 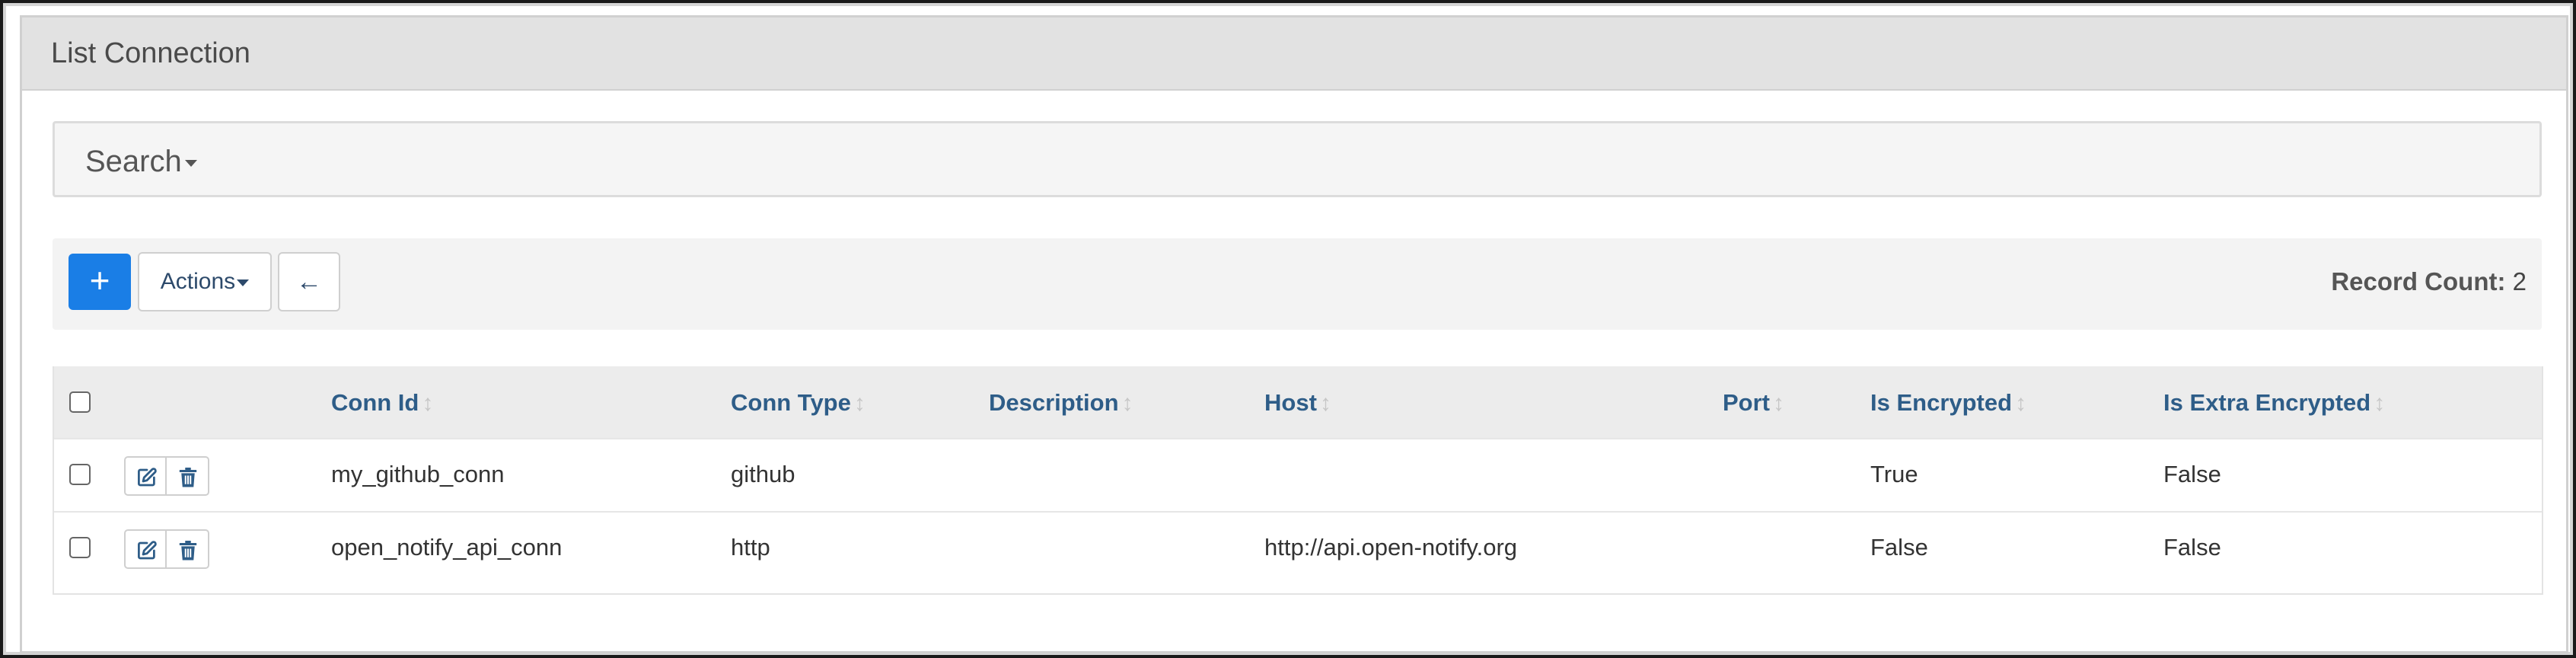 I want to click on column-header-label: Port, so click(x=1746, y=402).